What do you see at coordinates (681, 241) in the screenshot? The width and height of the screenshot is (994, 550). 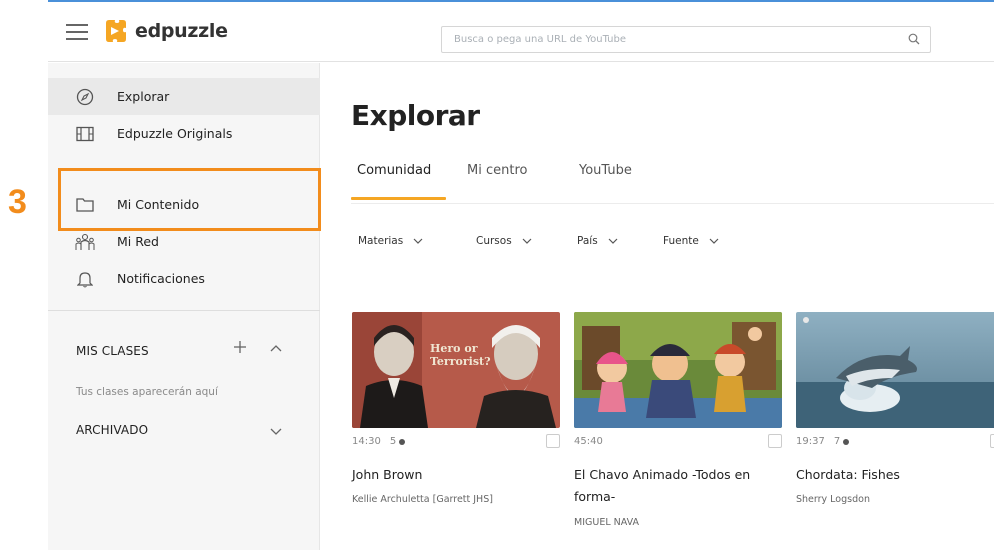 I see `filter-label: Fuente` at bounding box center [681, 241].